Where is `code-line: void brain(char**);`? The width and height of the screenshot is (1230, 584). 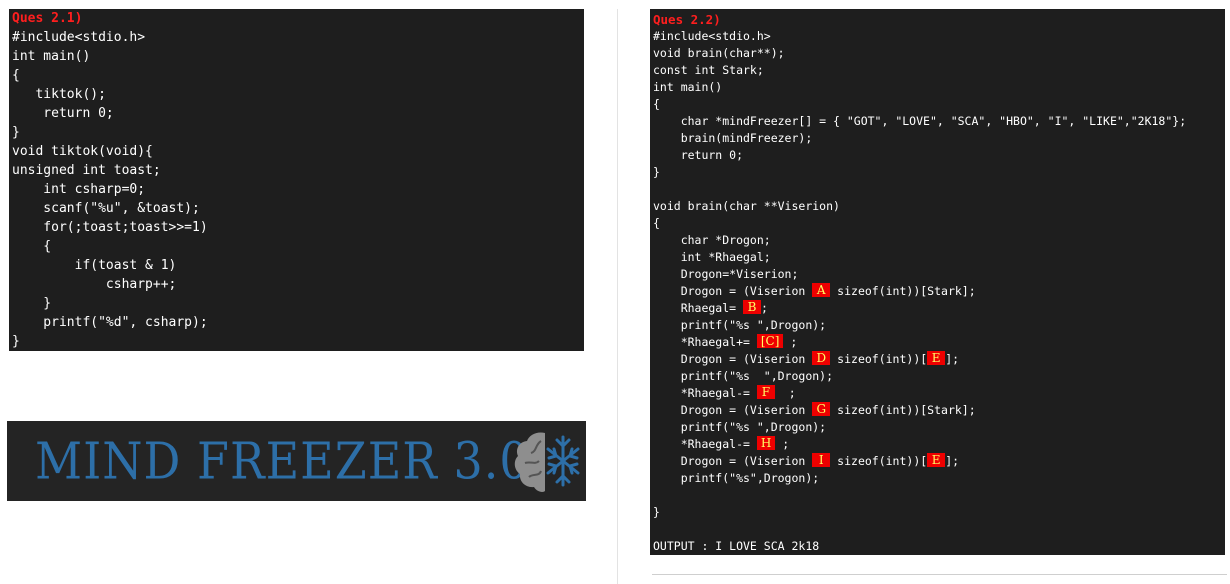 code-line: void brain(char**); is located at coordinates (719, 53).